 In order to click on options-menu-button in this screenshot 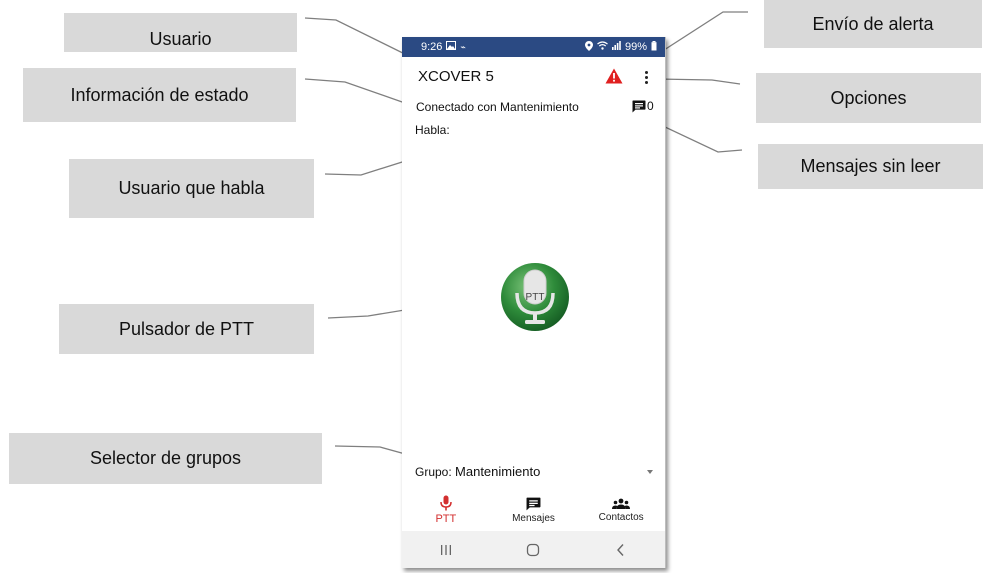, I will do `click(646, 77)`.